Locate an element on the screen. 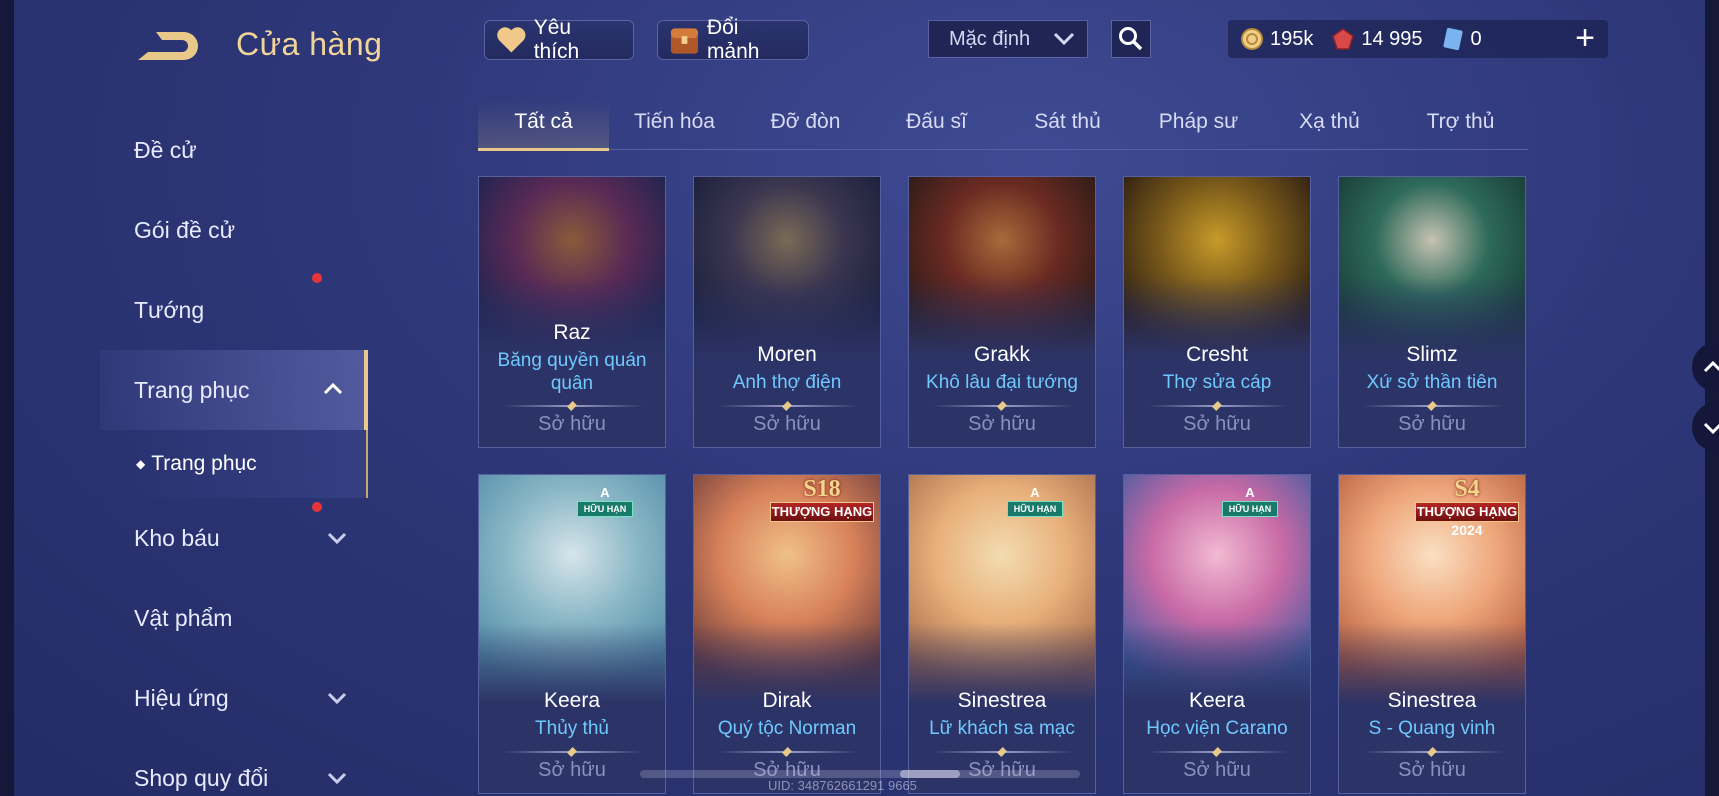 This screenshot has width=1719, height=796. skin-name-line: Quý tộc Norman is located at coordinates (787, 728).